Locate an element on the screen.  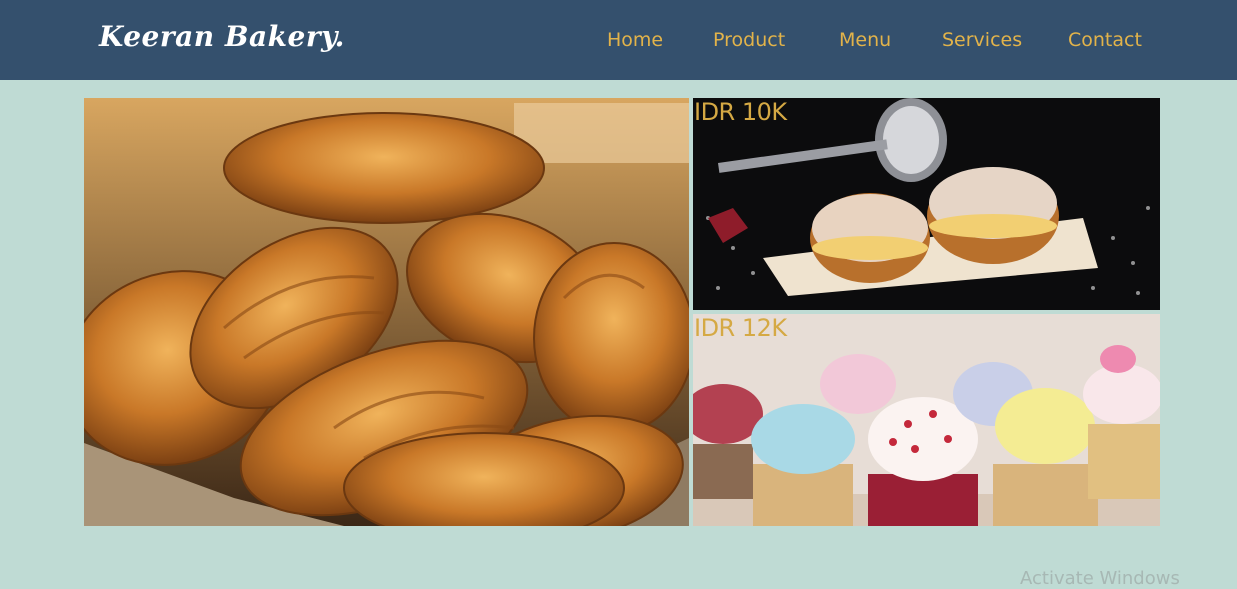
nav-link-menu: Menu is located at coordinates (865, 40).